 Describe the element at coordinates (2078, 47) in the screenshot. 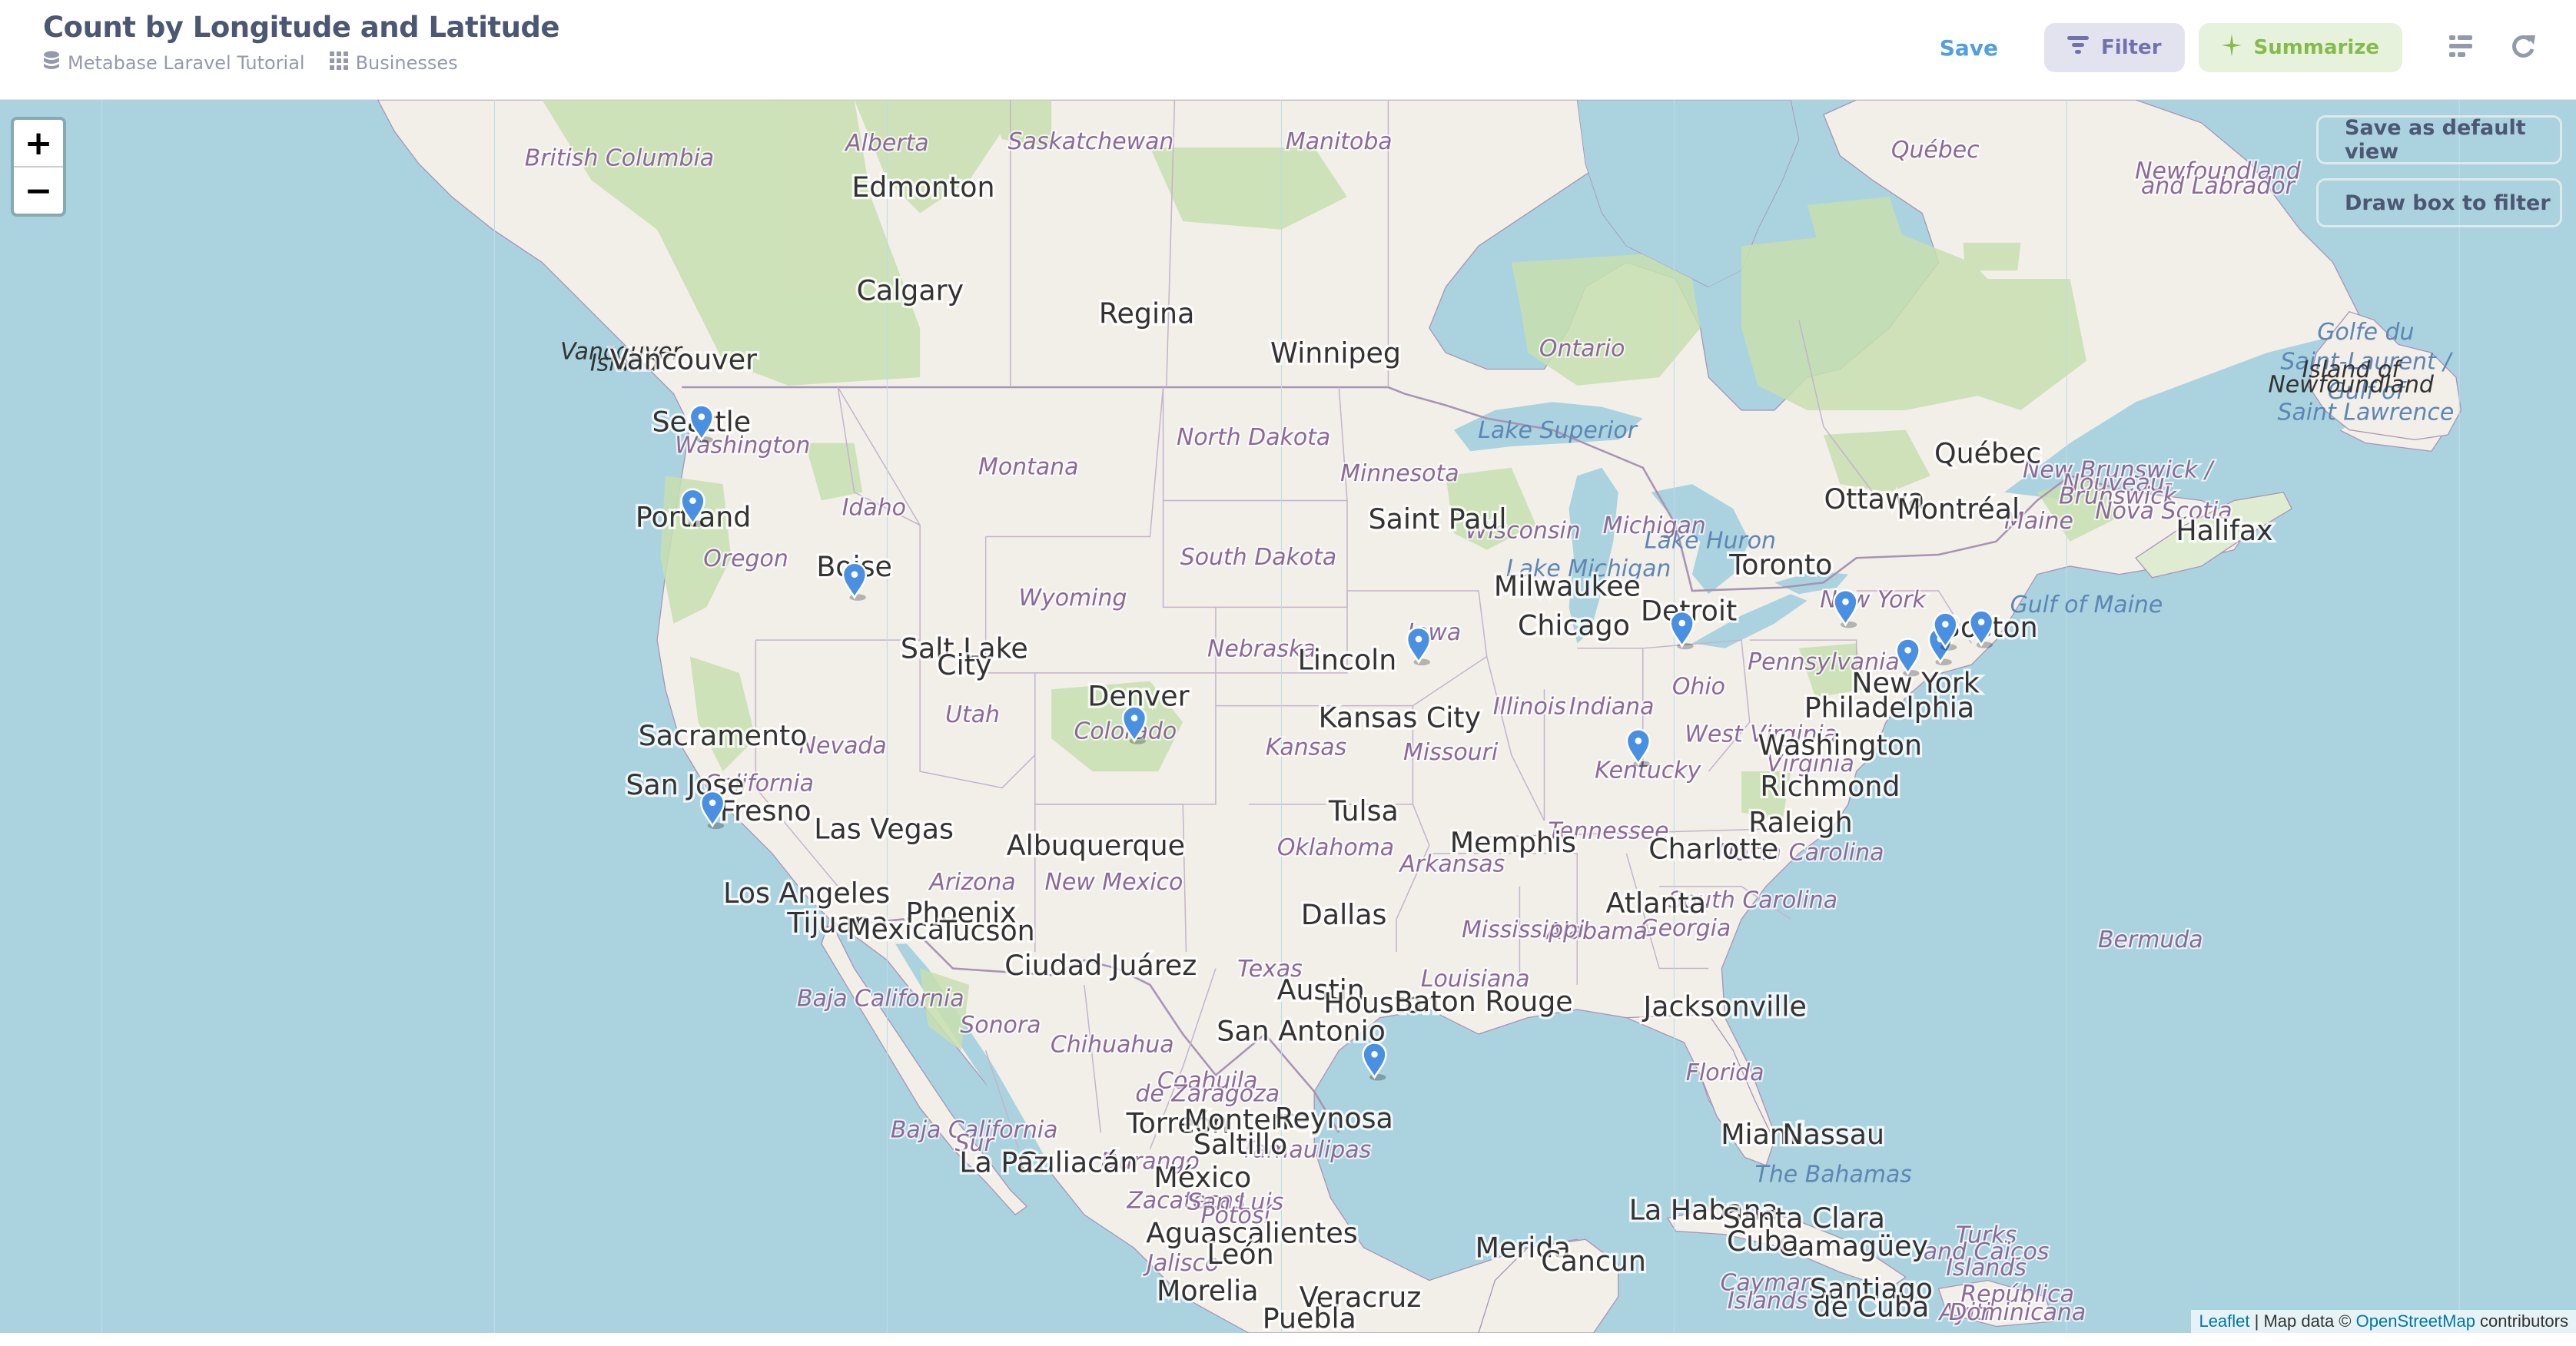

I see `filter-icon` at that location.